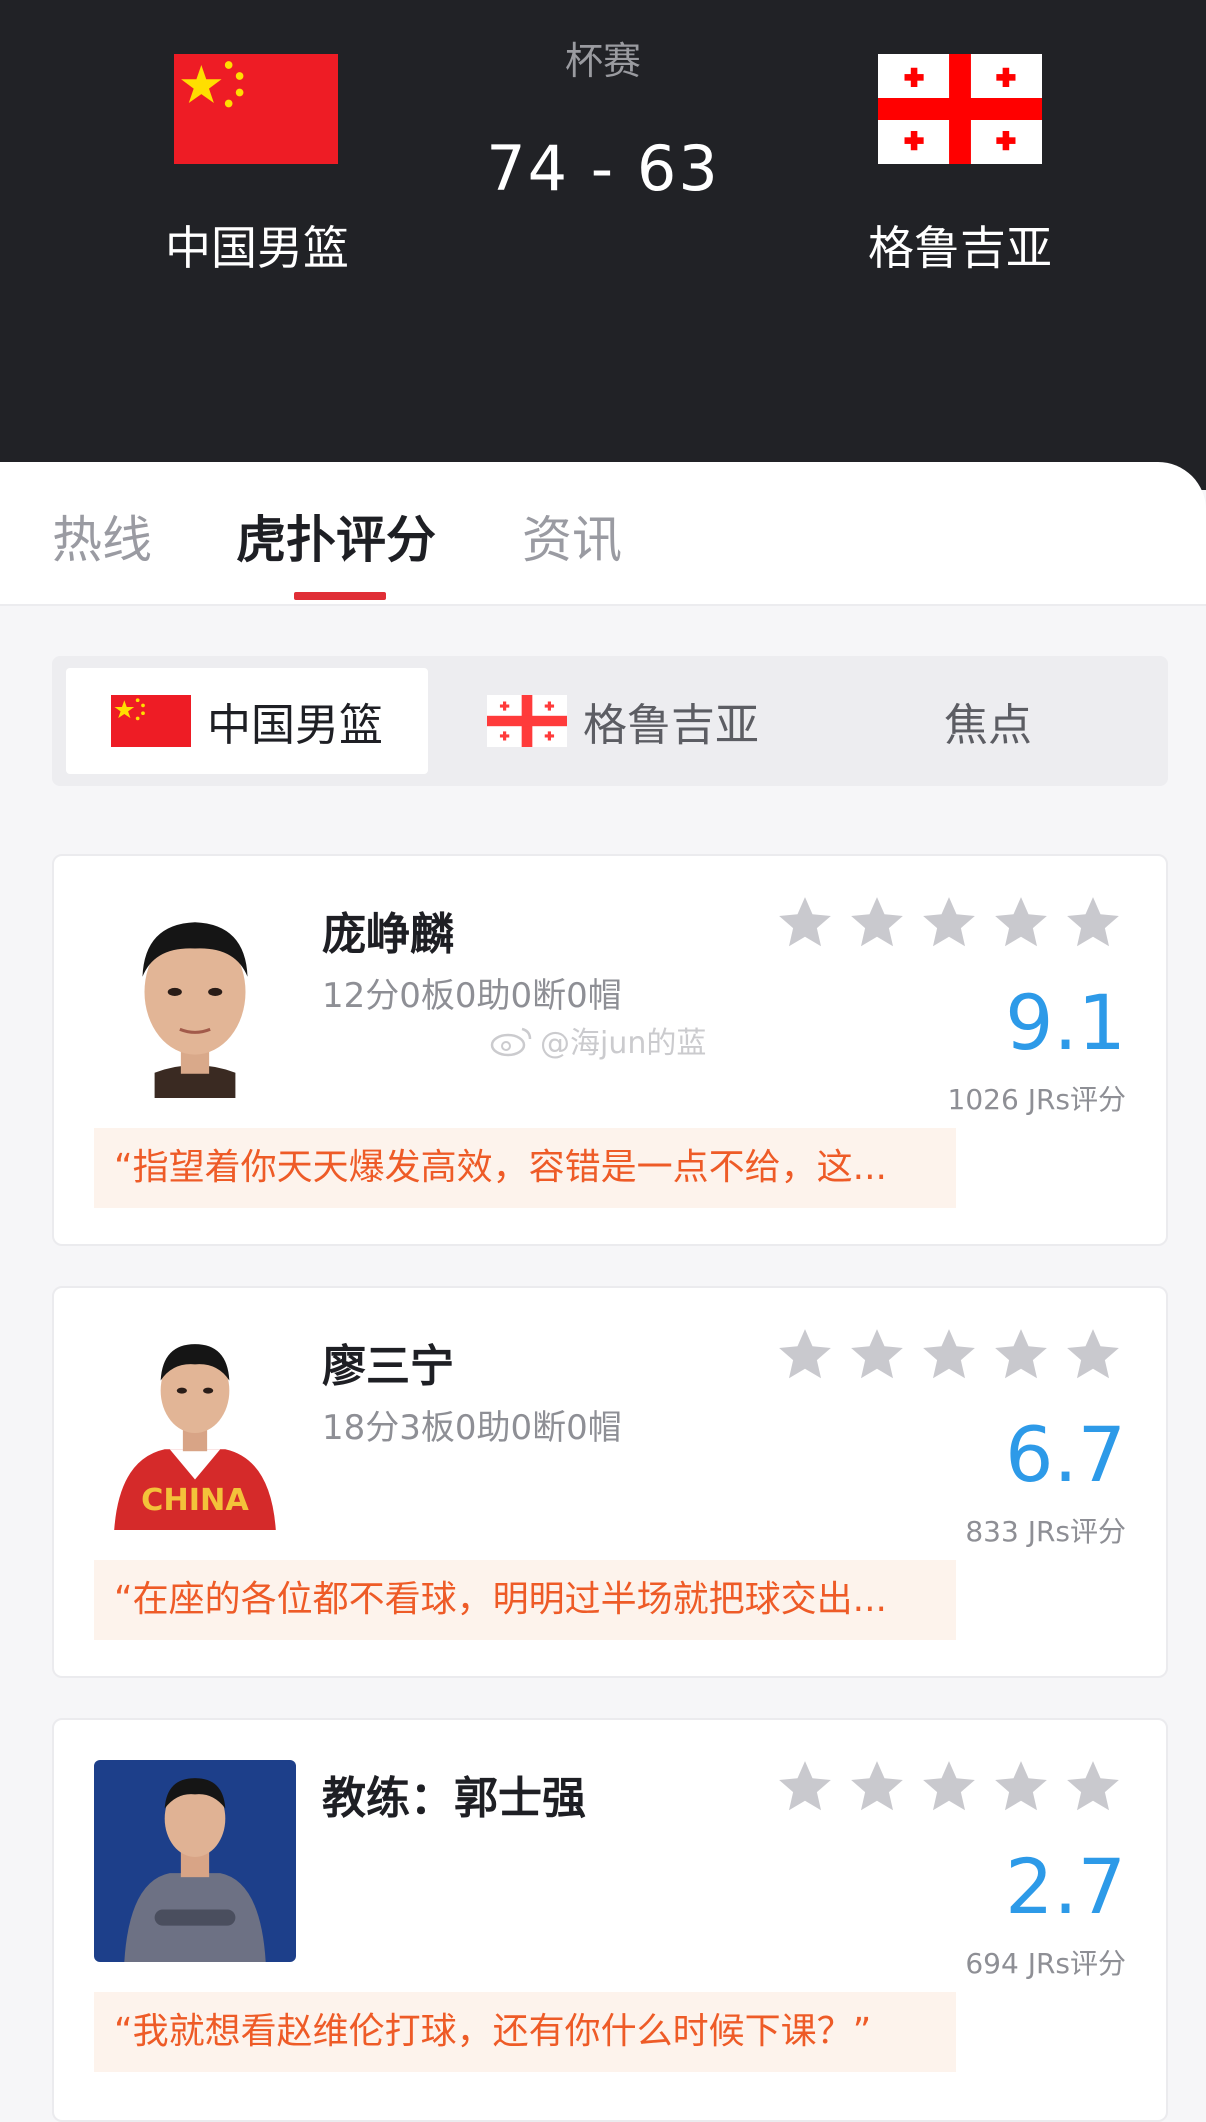 This screenshot has height=2122, width=1206. What do you see at coordinates (295, 725) in the screenshot?
I see `segment-label: 中国男篮` at bounding box center [295, 725].